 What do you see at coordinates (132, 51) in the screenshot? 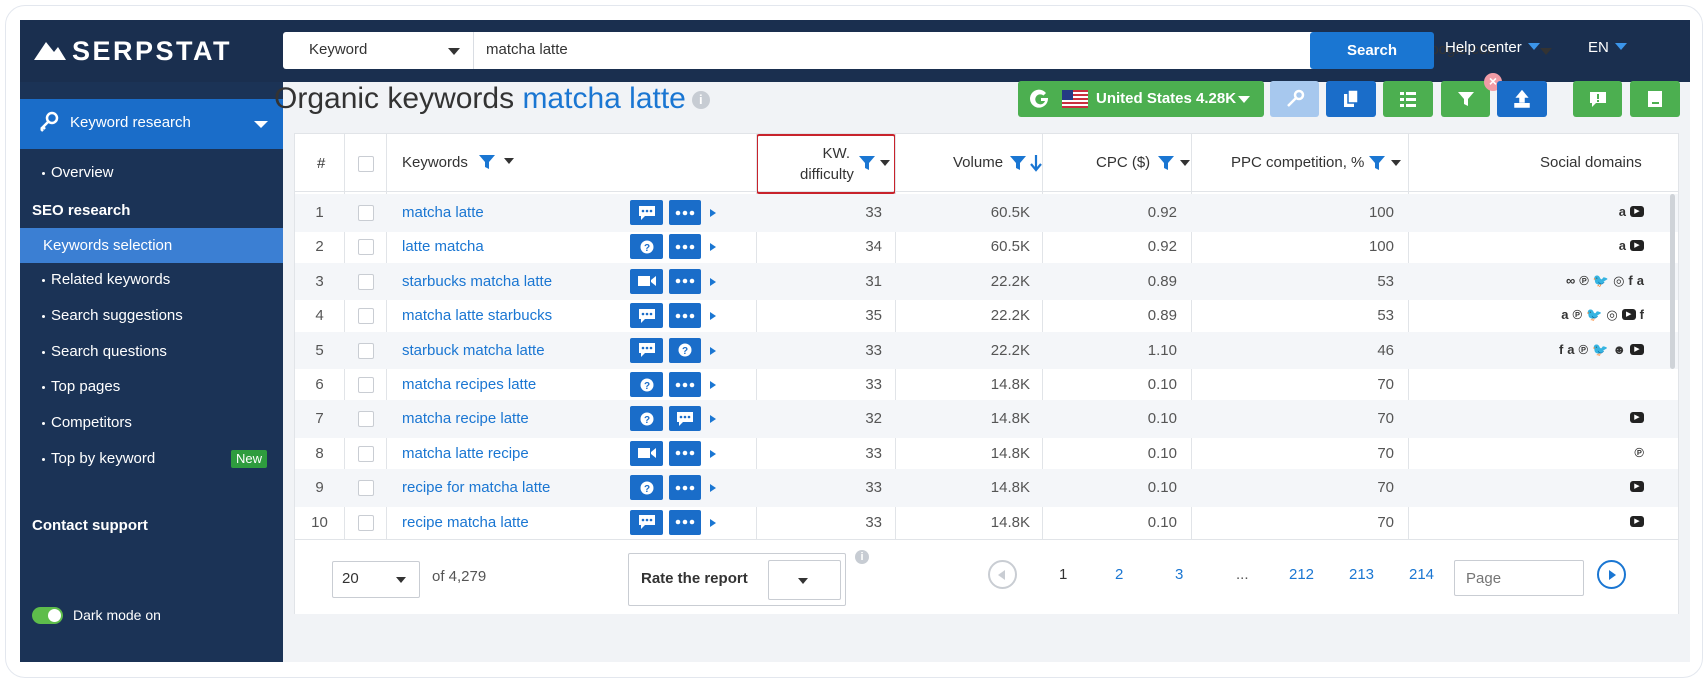
I see `serpstat-logo: SERPSTAT` at bounding box center [132, 51].